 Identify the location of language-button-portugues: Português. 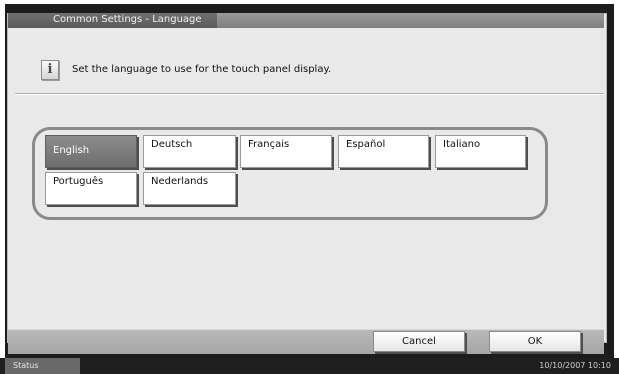
(91, 188).